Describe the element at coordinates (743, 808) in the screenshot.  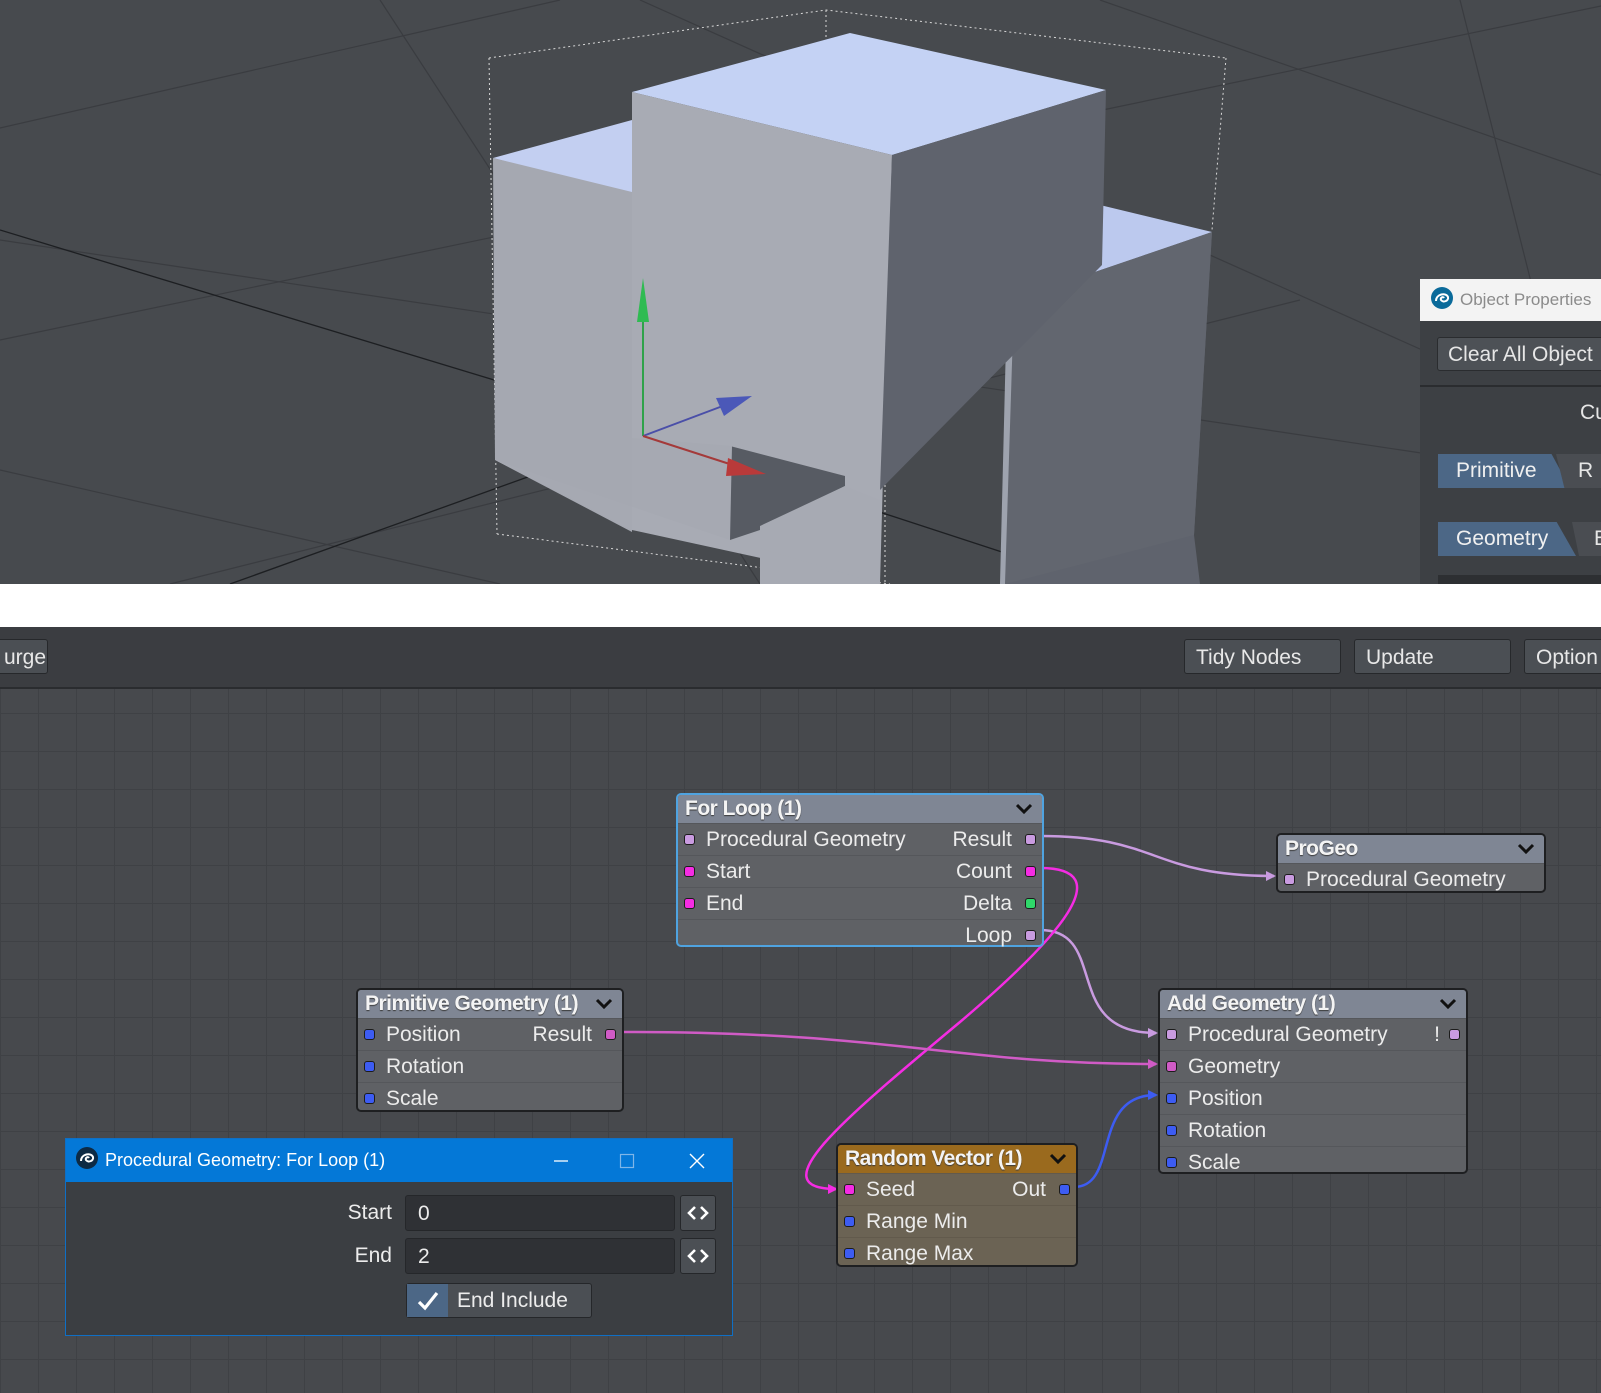
I see `node-title: For Loop (1)` at that location.